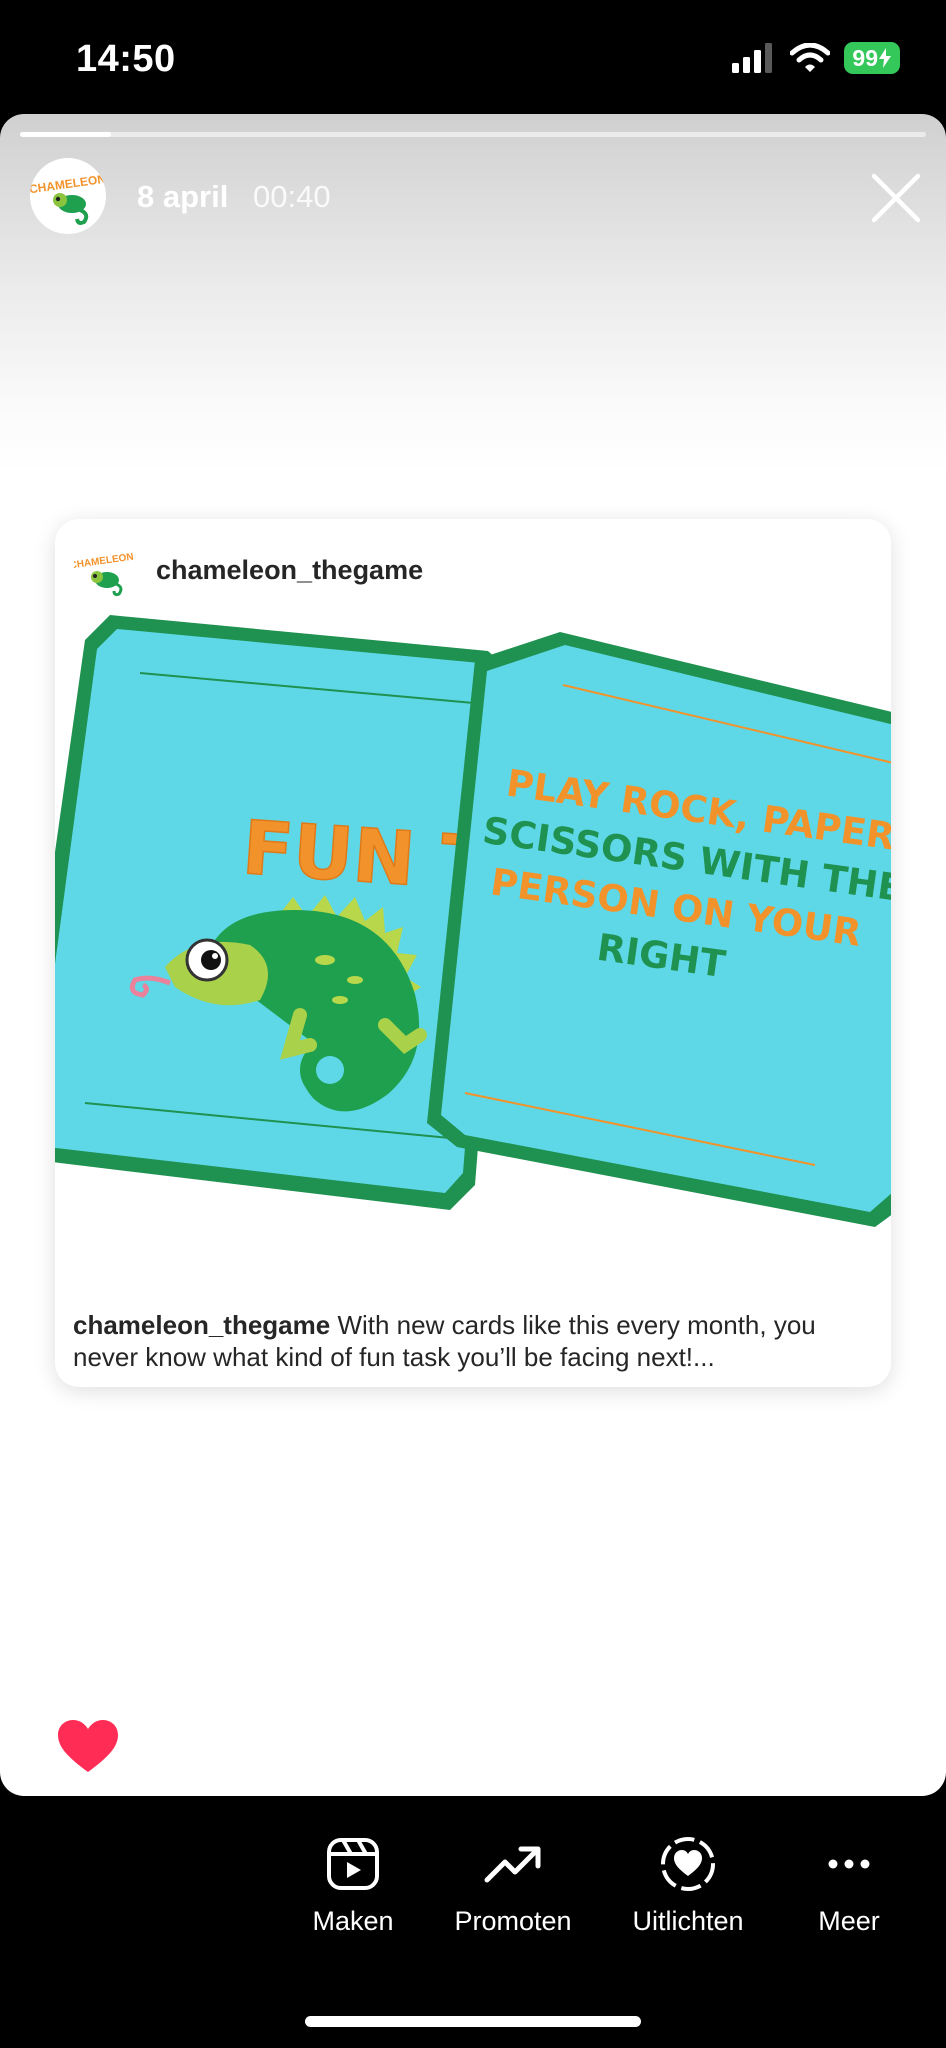  Describe the element at coordinates (865, 57) in the screenshot. I see `battery-level: 99` at that location.